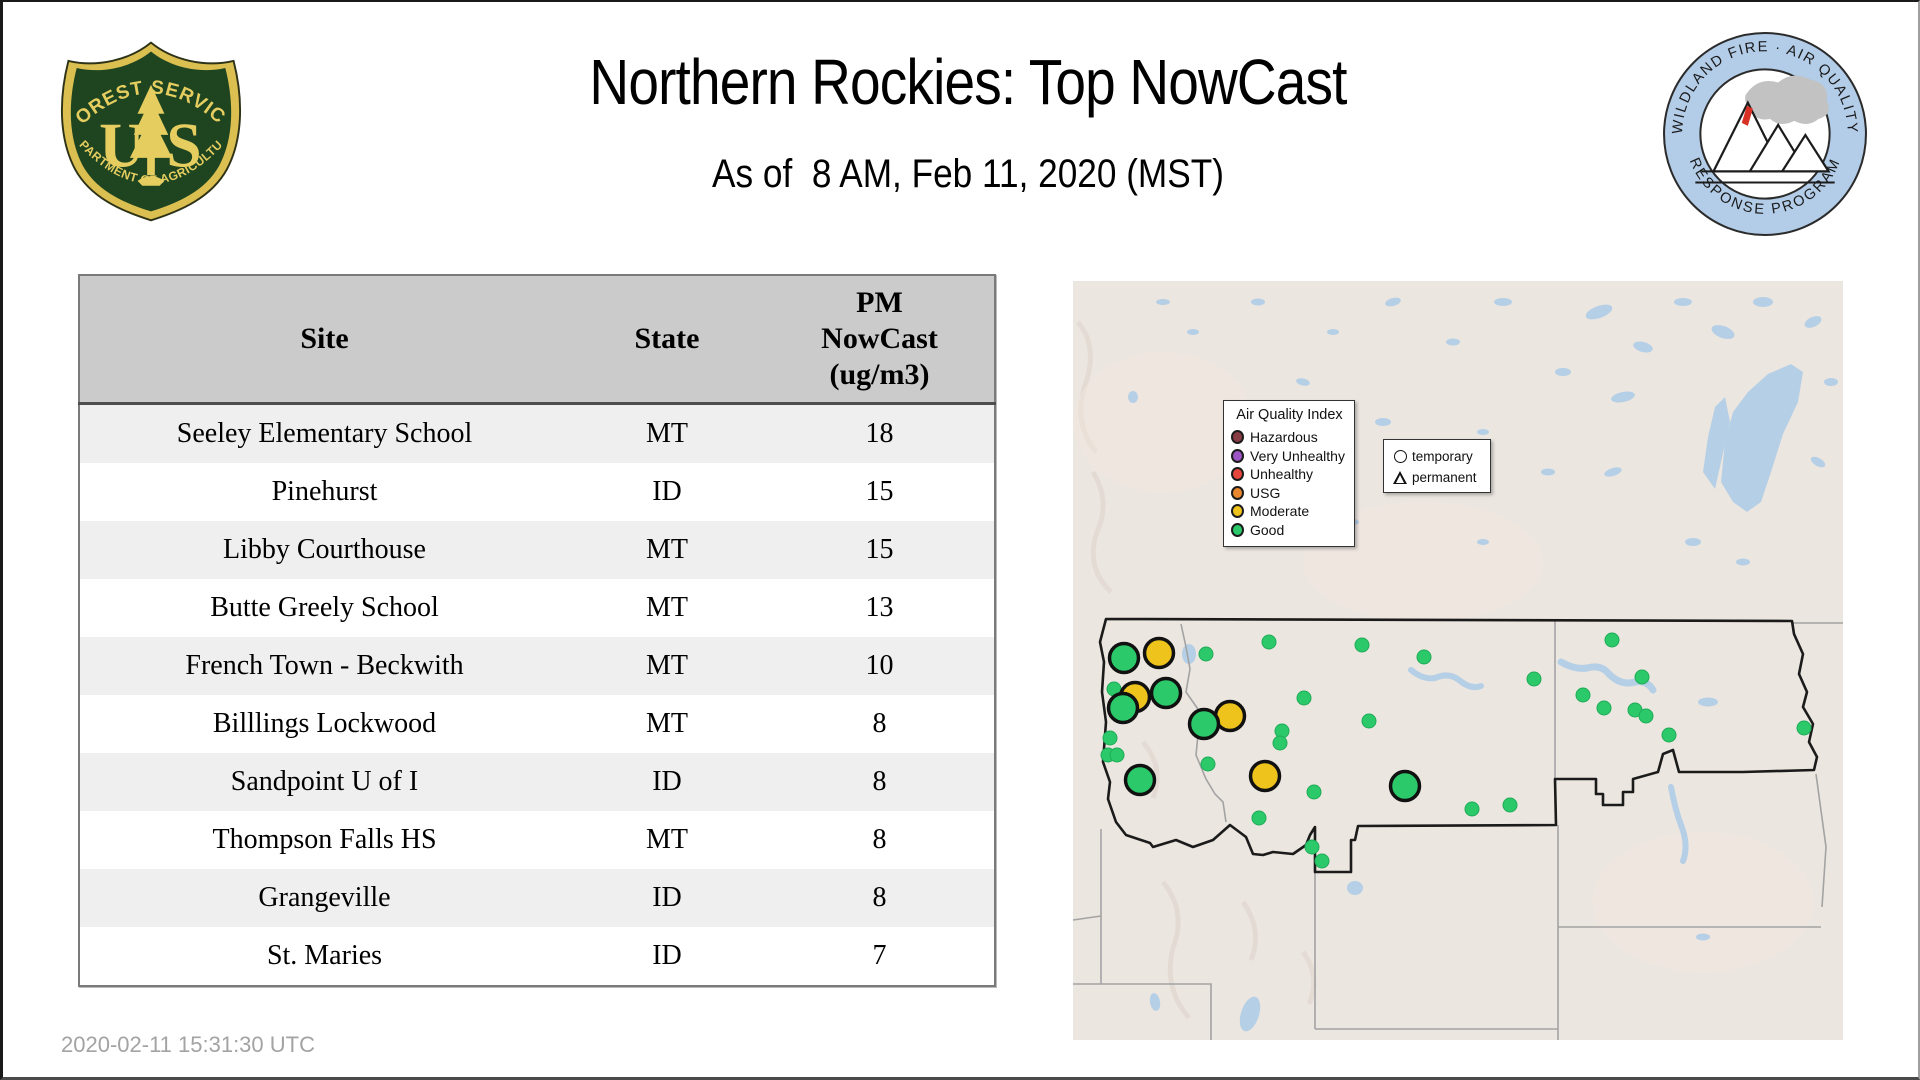 This screenshot has width=1920, height=1080. What do you see at coordinates (1289, 493) in the screenshot?
I see `aqi-legend-entry: USG` at bounding box center [1289, 493].